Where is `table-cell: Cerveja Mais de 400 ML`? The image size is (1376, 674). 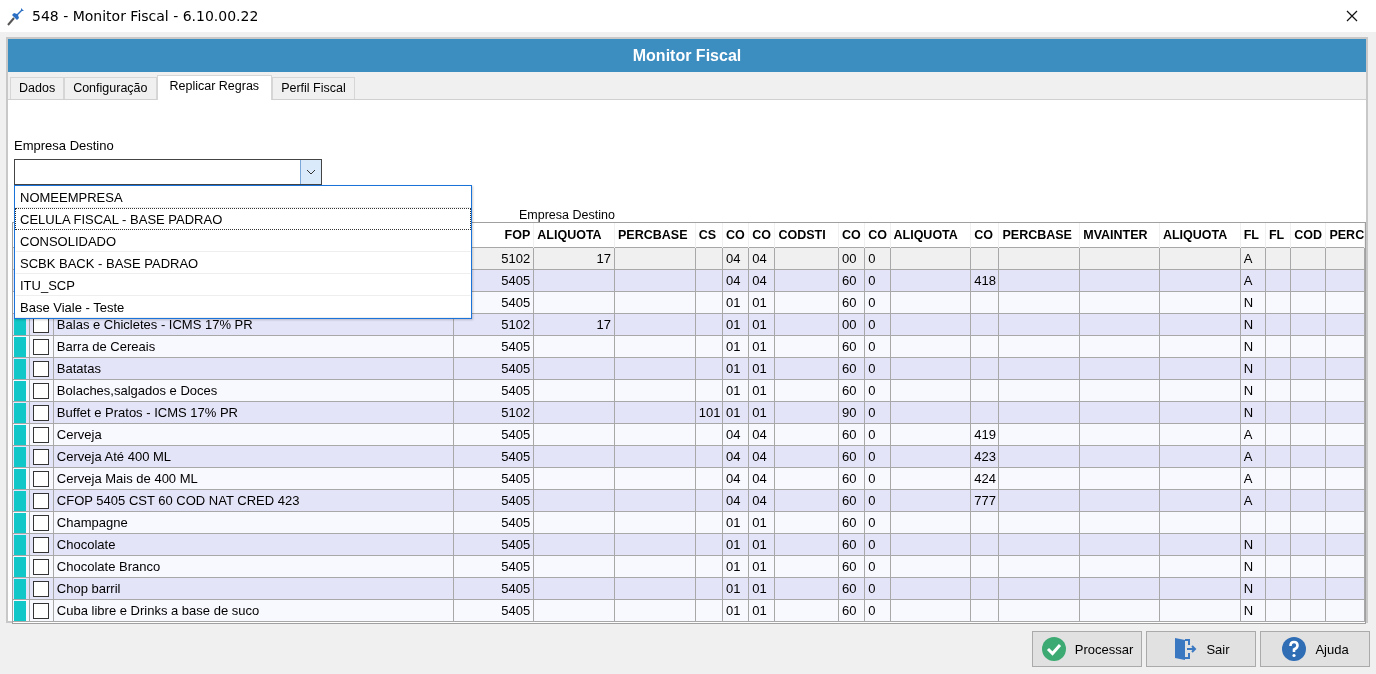 table-cell: Cerveja Mais de 400 ML is located at coordinates (127, 478).